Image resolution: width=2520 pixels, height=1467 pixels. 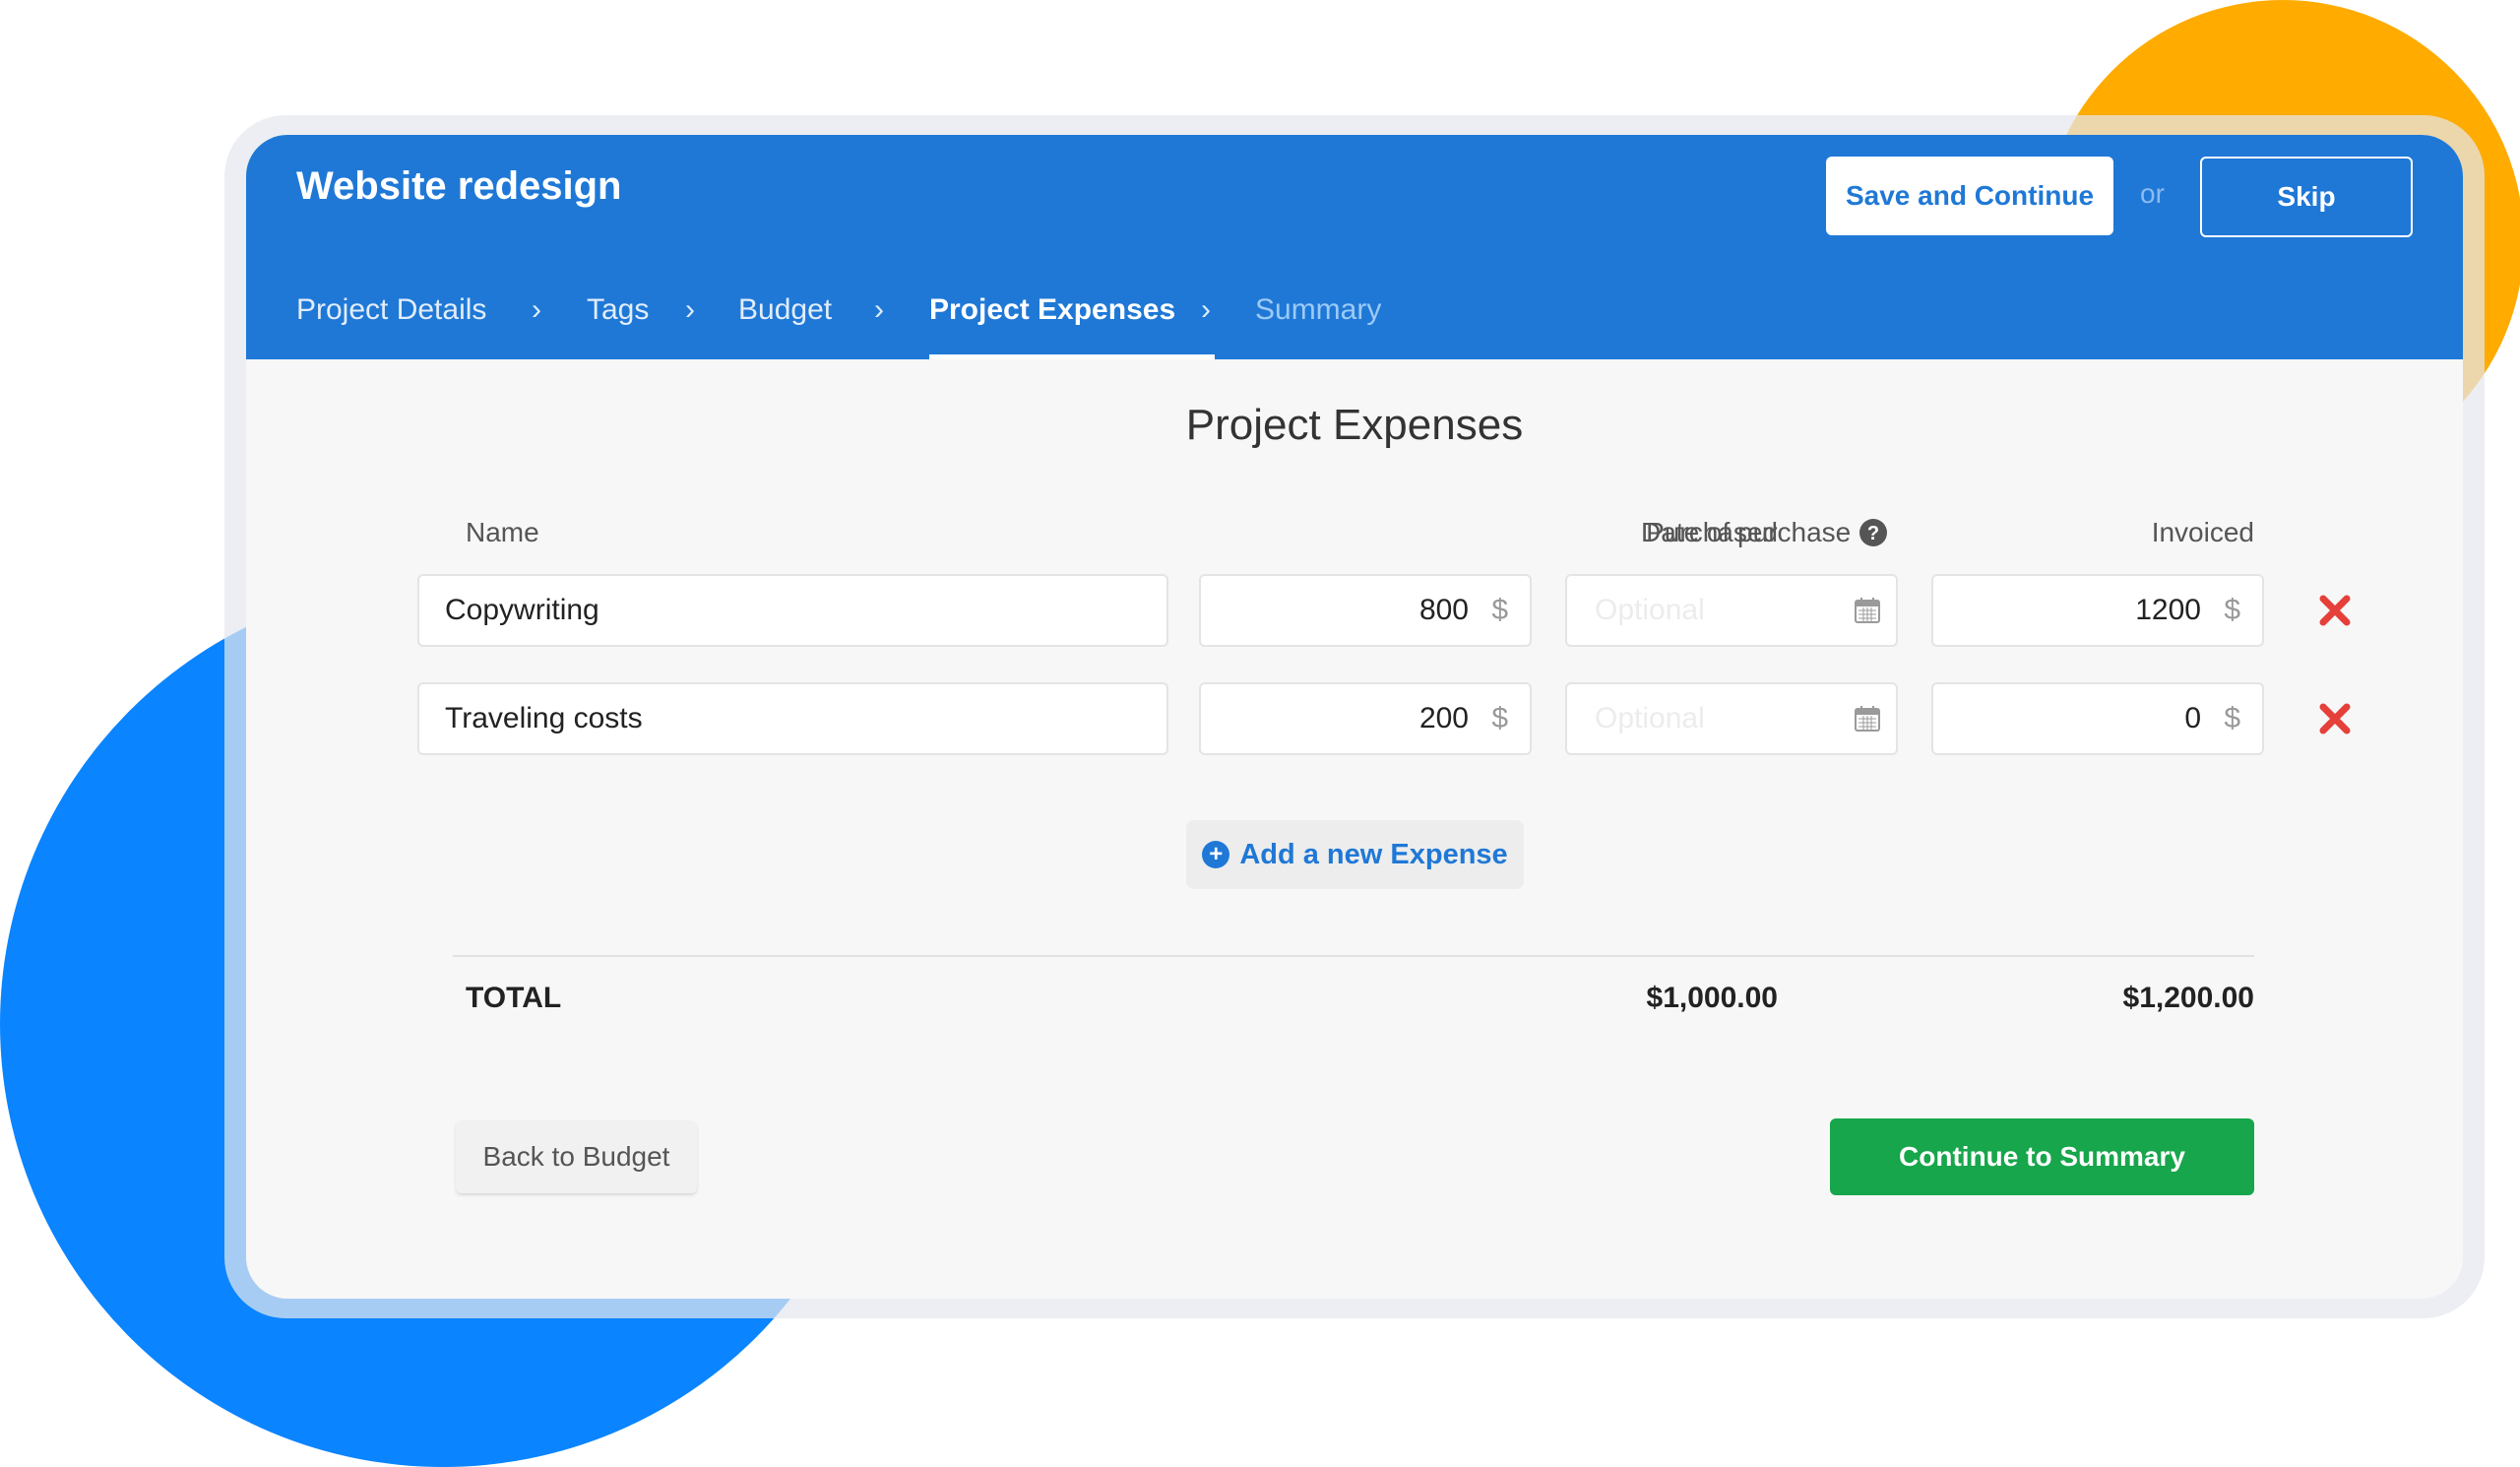 I want to click on invoiced-input: 1200 $, so click(x=2097, y=610).